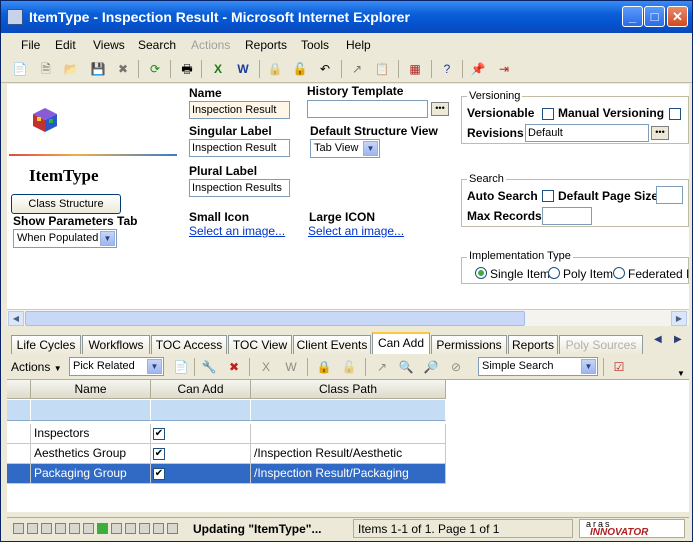  What do you see at coordinates (345, 148) in the screenshot?
I see `default-structure-view-select: Tab View ▼` at bounding box center [345, 148].